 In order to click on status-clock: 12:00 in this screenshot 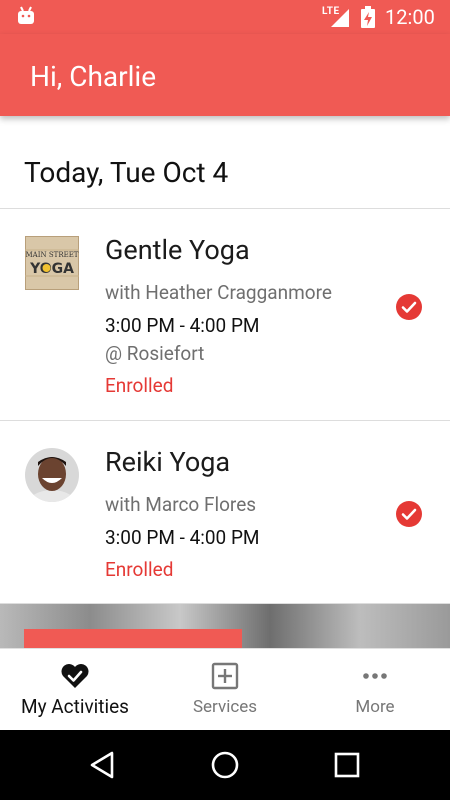, I will do `click(410, 17)`.